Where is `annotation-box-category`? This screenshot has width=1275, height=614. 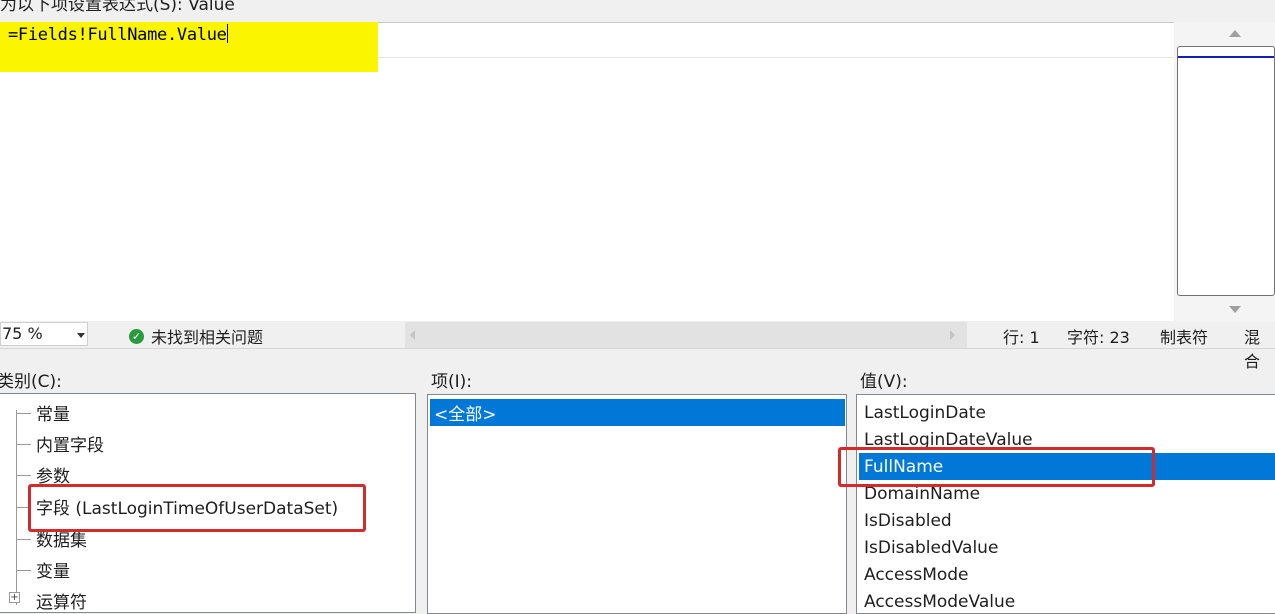 annotation-box-category is located at coordinates (197, 508).